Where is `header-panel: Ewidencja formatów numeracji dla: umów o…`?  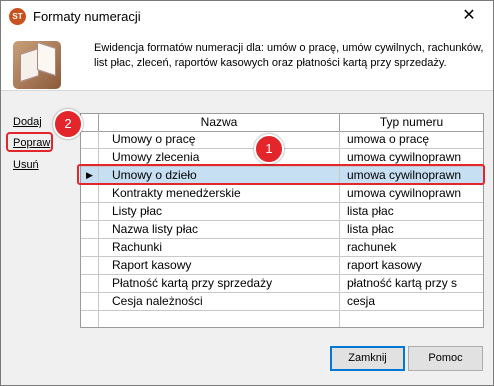
header-panel: Ewidencja formatów numeracji dla: umów o… is located at coordinates (247, 61).